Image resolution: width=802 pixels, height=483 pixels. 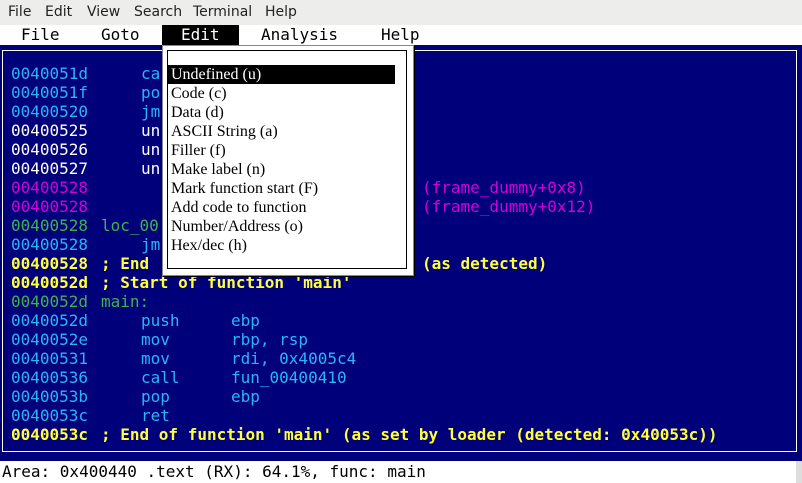 I want to click on listing-row: 0040052d push ebp, so click(x=135, y=320).